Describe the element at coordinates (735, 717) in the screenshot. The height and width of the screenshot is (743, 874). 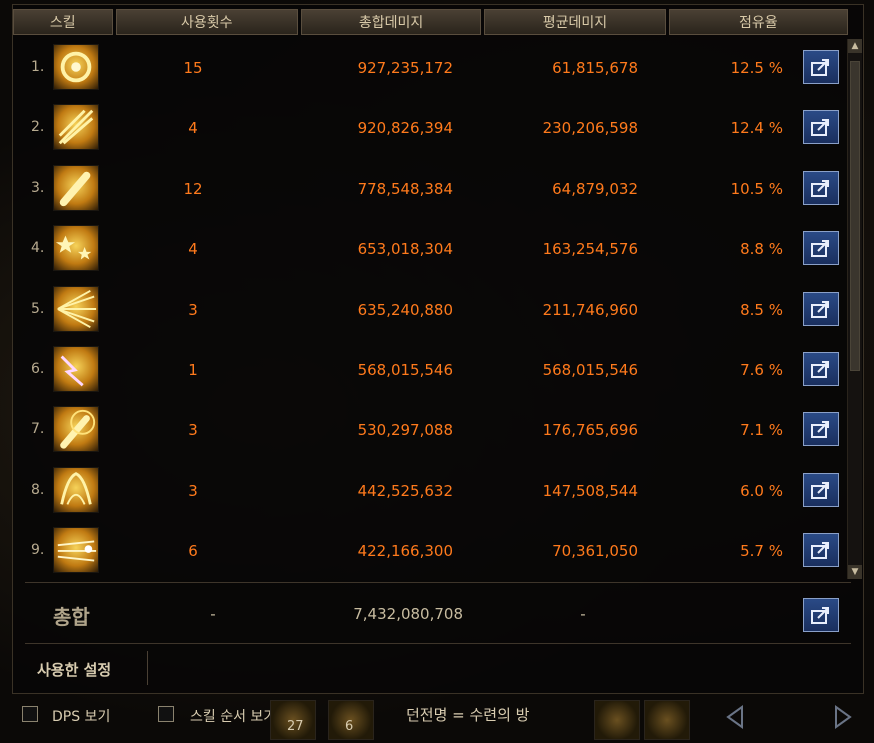
I see `prev-arrow-icon` at that location.